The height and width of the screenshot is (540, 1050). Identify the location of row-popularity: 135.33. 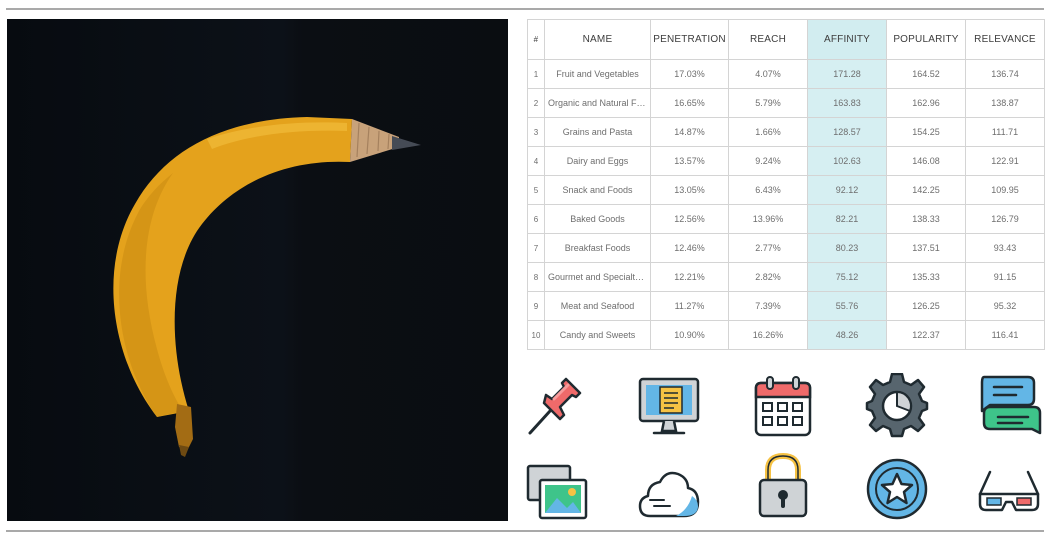
(926, 277).